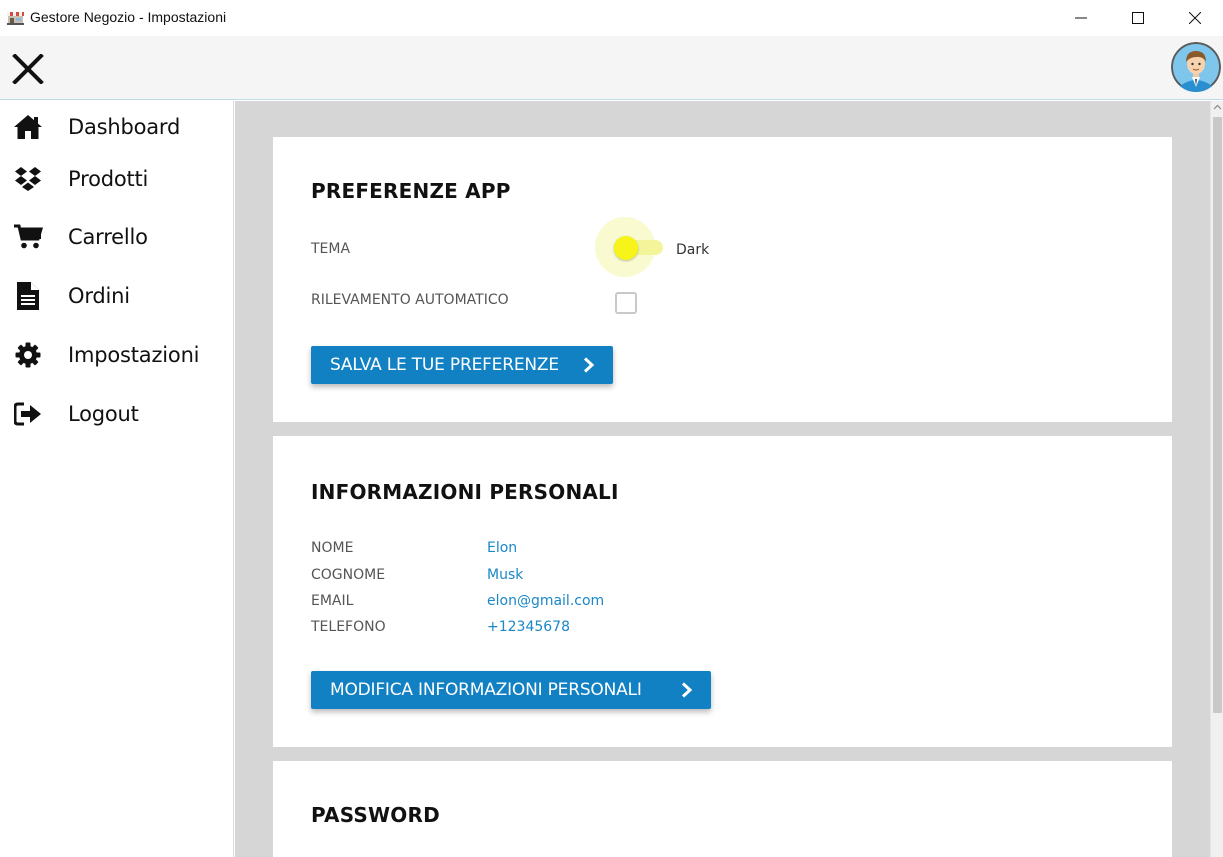  Describe the element at coordinates (722, 809) in the screenshot. I see `password-card: PASSWORD` at that location.